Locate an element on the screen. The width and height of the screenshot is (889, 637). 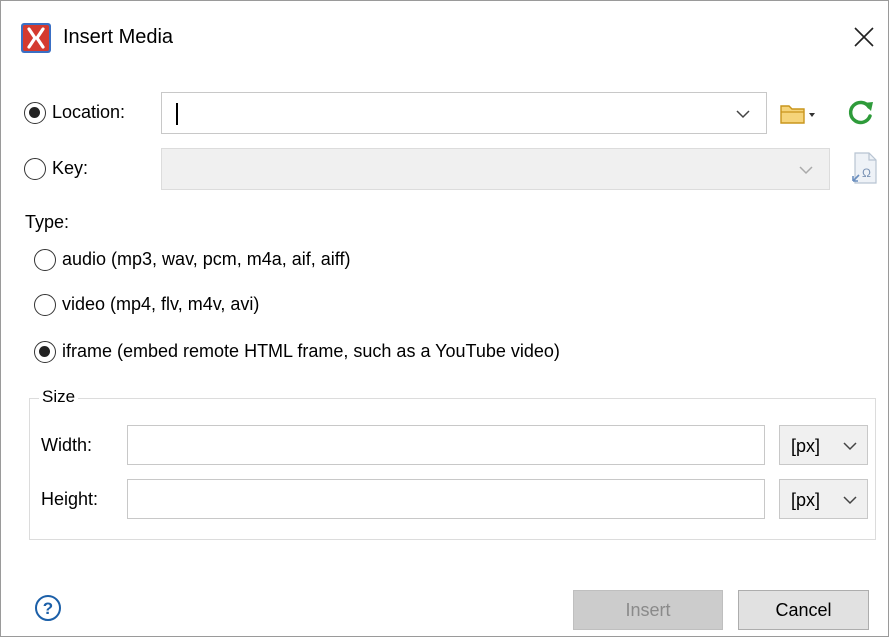
text-cursor is located at coordinates (177, 114).